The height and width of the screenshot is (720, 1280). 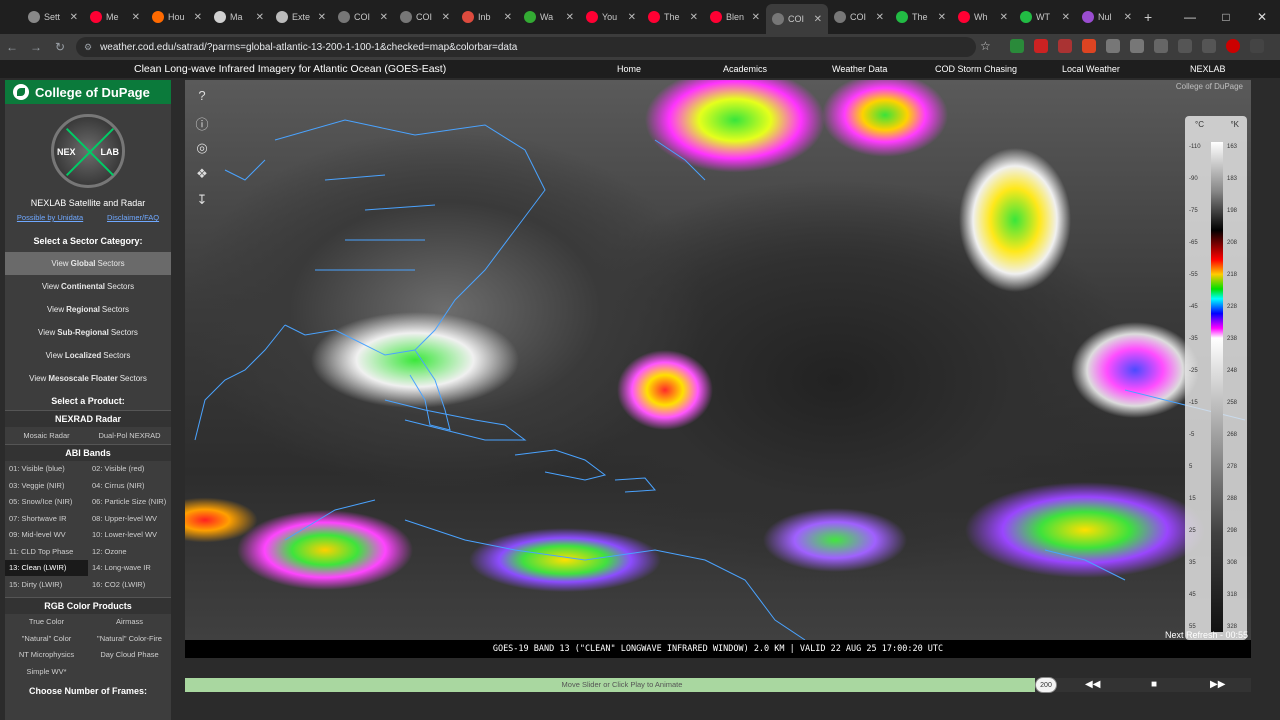 What do you see at coordinates (1233, 46) in the screenshot?
I see `profile-avatar` at bounding box center [1233, 46].